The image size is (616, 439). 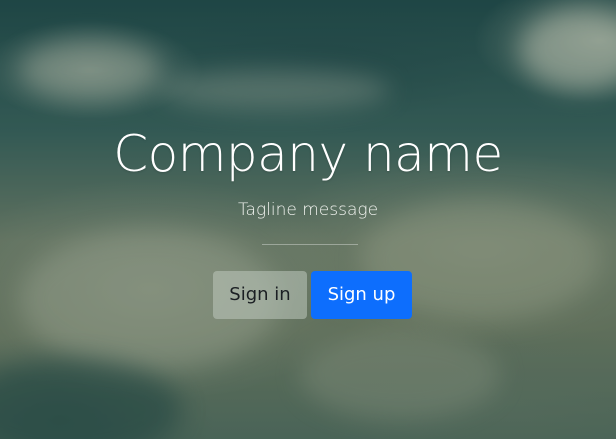 I want to click on sign-in-button: Sign in, so click(x=260, y=295).